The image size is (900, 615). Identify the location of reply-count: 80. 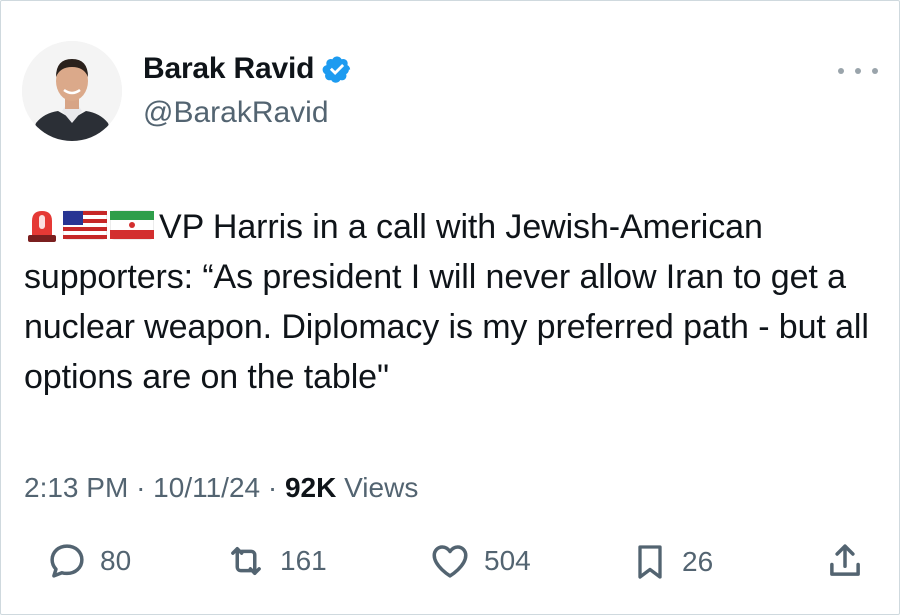
(116, 560).